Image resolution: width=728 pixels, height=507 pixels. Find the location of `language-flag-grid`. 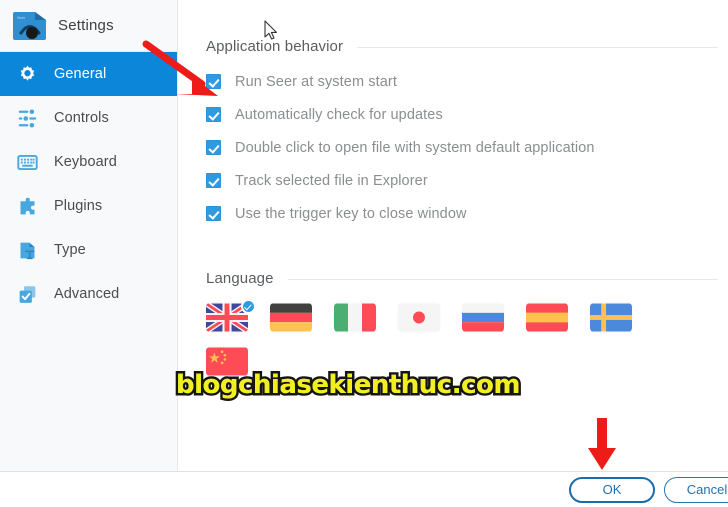

language-flag-grid is located at coordinates (442, 339).